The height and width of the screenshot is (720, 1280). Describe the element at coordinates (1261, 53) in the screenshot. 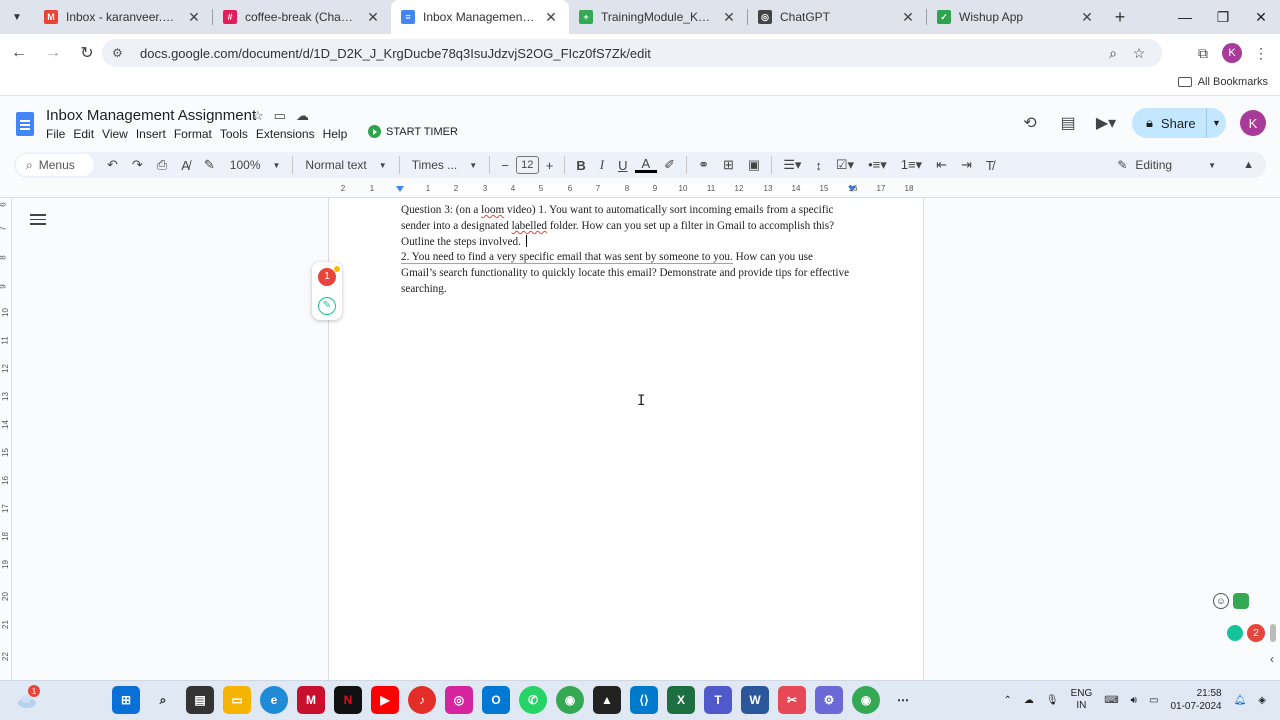

I see `more-menu-icon: ⋮` at that location.